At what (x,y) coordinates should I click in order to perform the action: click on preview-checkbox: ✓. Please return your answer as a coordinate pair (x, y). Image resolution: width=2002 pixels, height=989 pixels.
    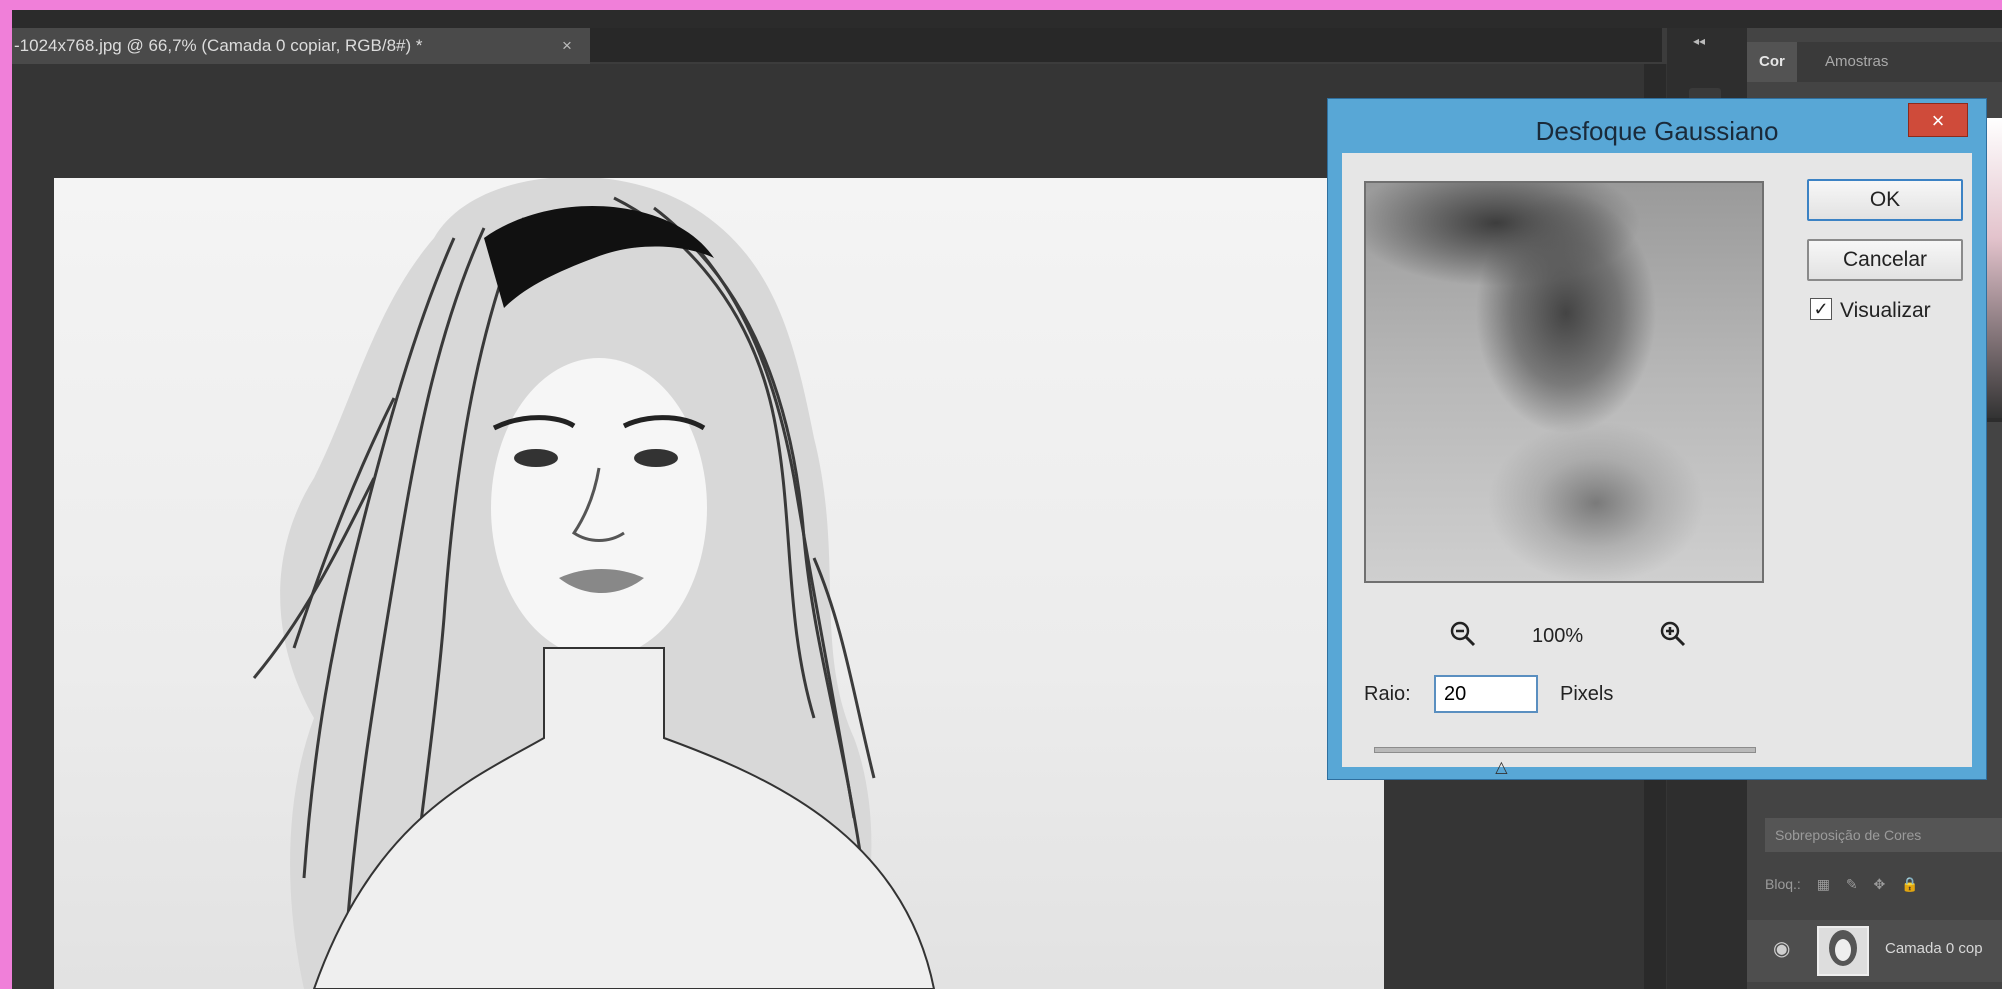
    Looking at the image, I should click on (1821, 309).